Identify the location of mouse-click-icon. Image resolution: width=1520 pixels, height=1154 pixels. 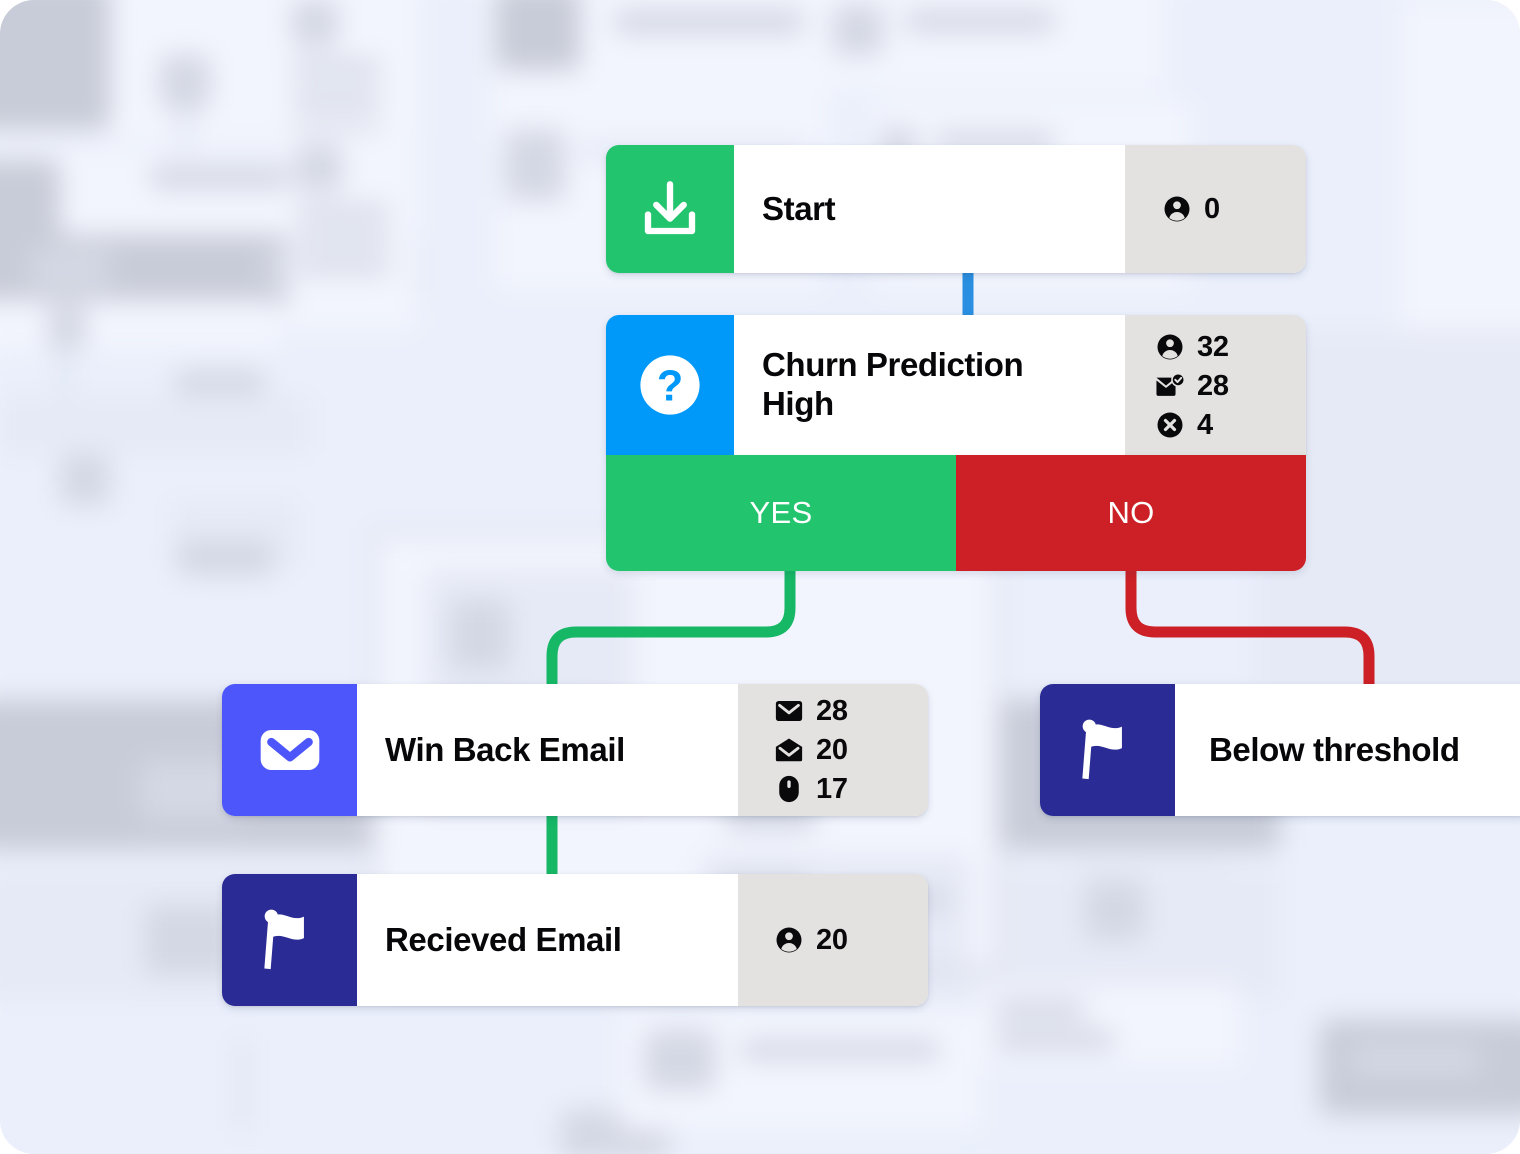
(789, 789).